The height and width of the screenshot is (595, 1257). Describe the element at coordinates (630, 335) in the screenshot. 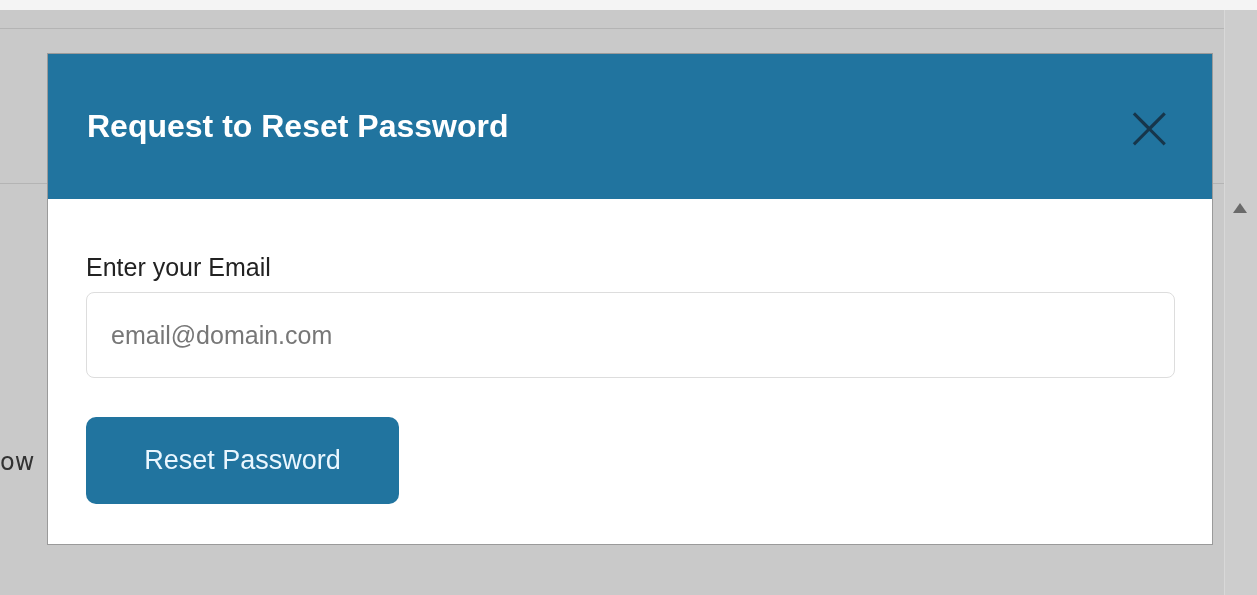

I see `email-field: email@domain.com` at that location.